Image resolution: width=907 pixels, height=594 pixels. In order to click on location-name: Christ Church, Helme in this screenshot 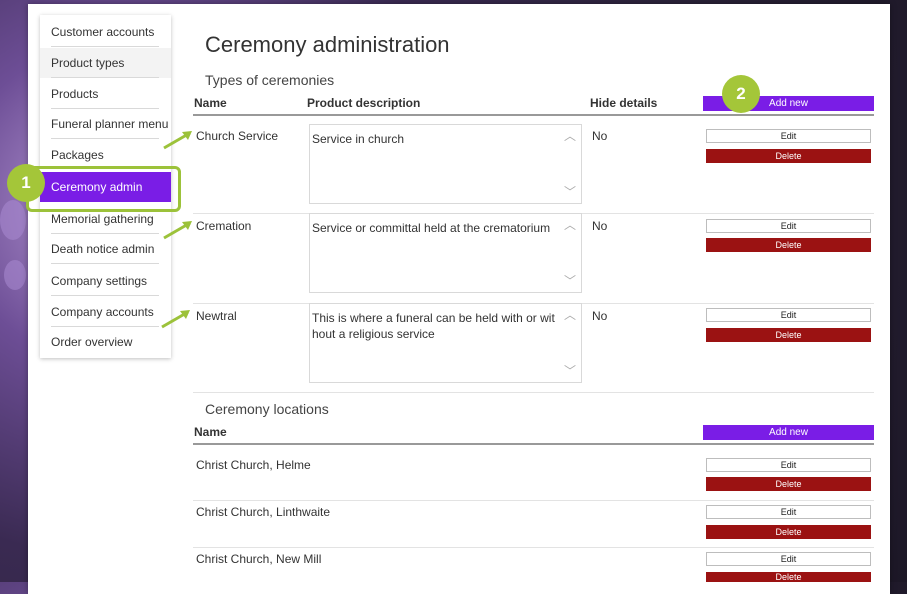, I will do `click(253, 465)`.